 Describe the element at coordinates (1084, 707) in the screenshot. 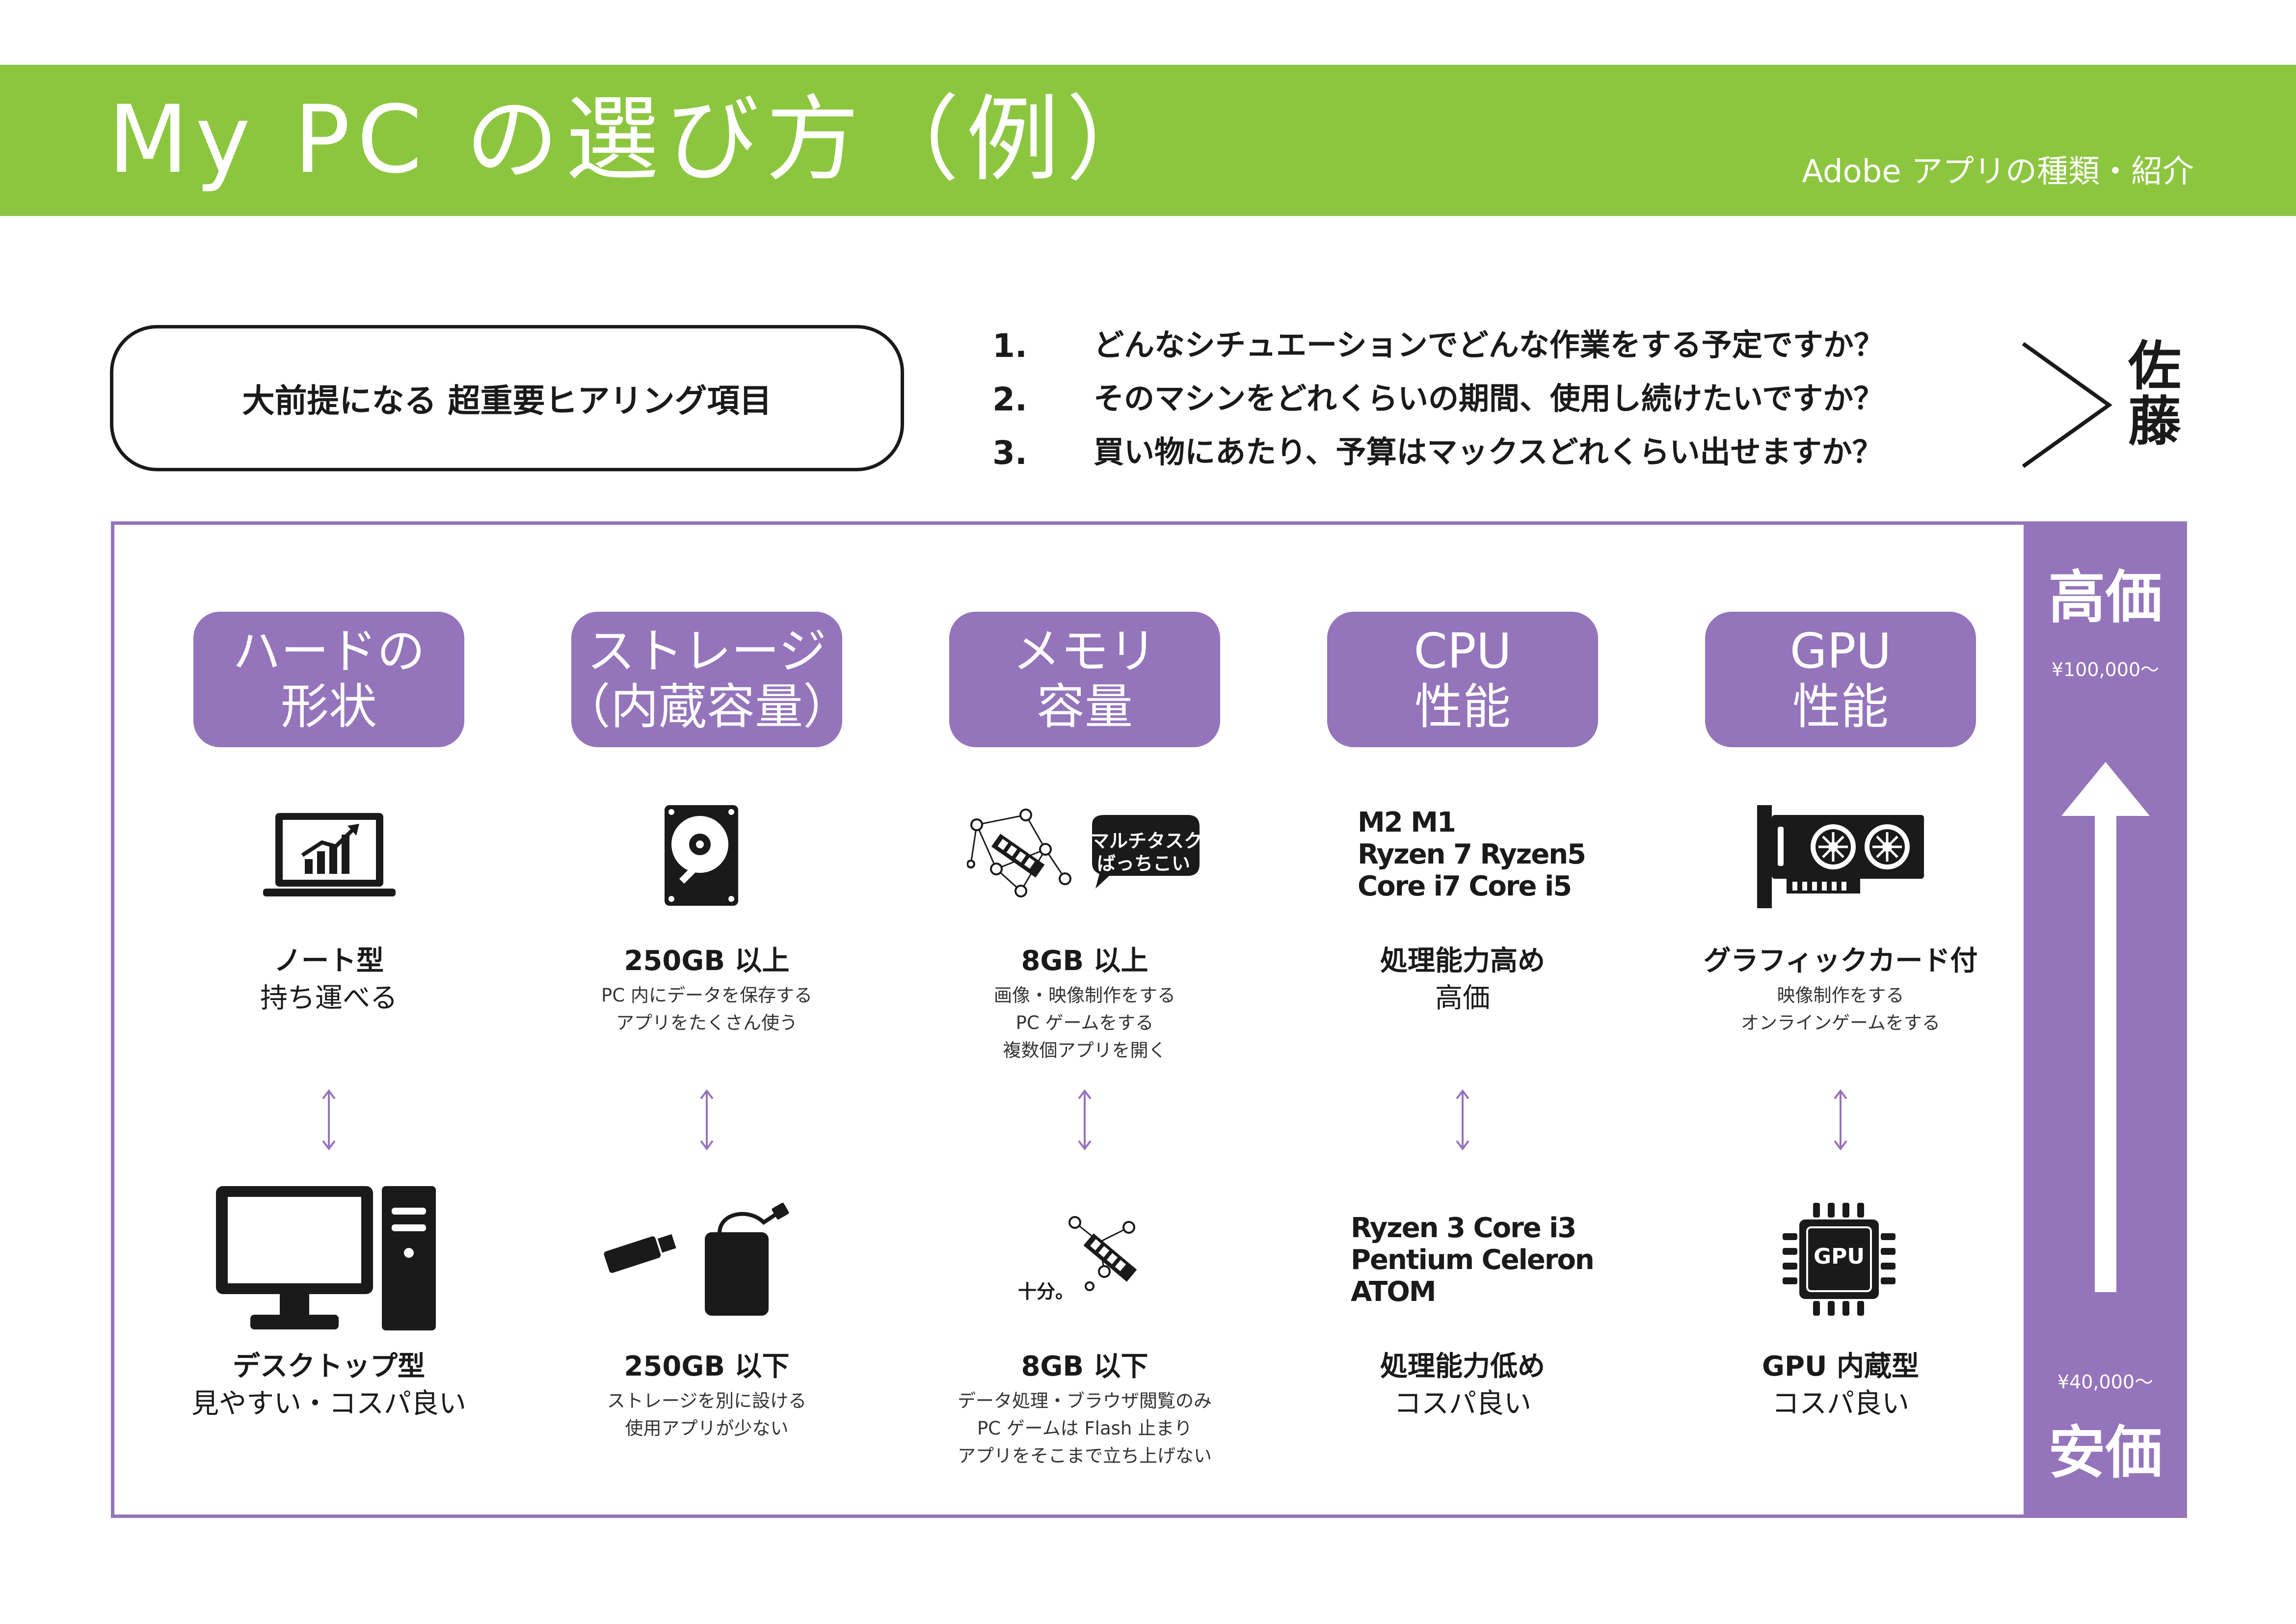

I see `category-label: 容量` at that location.